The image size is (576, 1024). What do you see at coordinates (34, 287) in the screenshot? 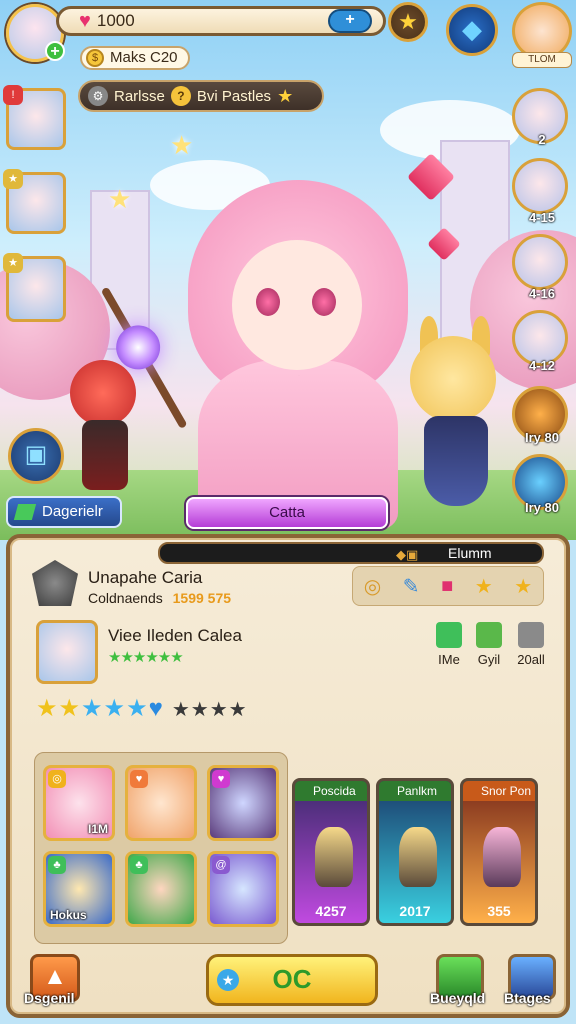
I see `party-portrait-3: ★` at bounding box center [34, 287].